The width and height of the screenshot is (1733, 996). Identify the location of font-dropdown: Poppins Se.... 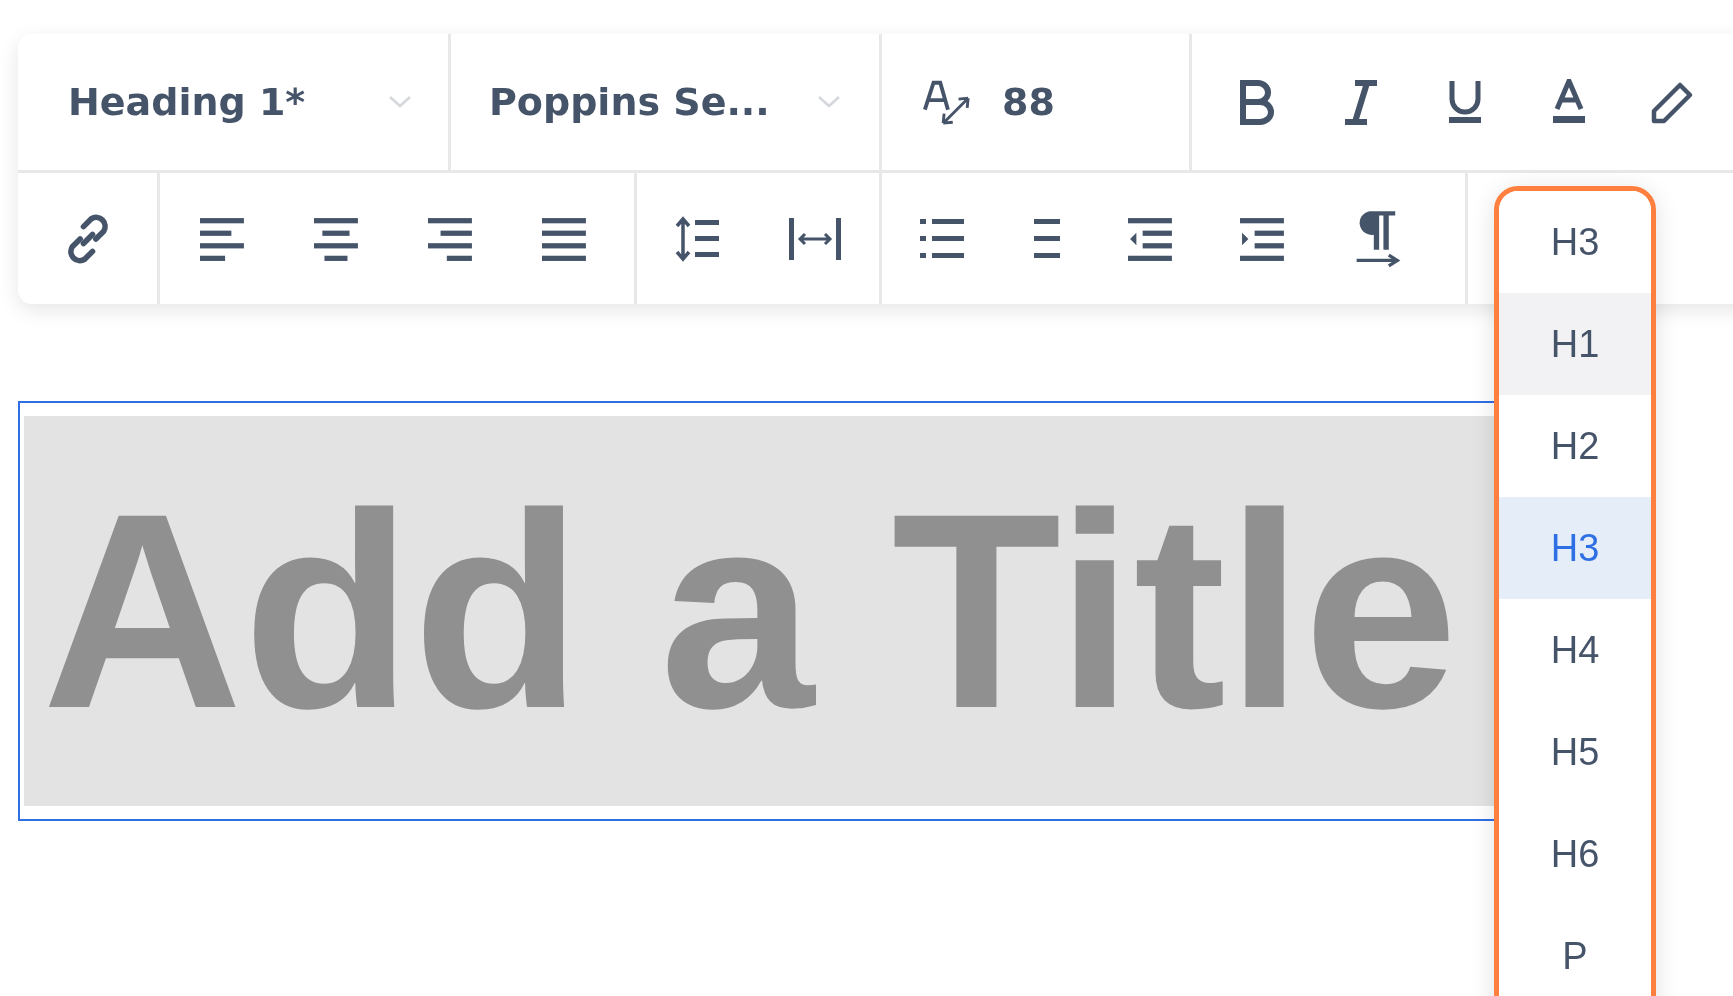
(629, 102).